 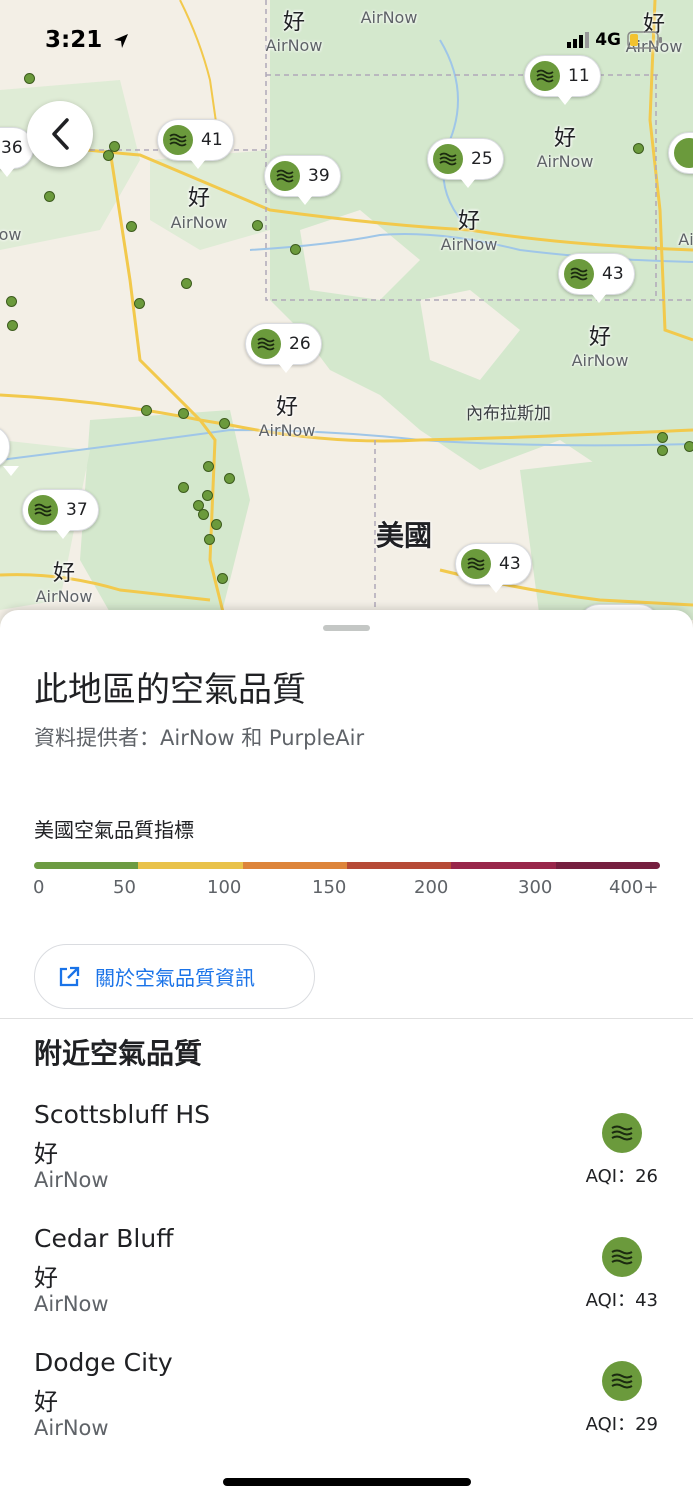 I want to click on station-aqi: AQI：43, so click(x=621, y=1300).